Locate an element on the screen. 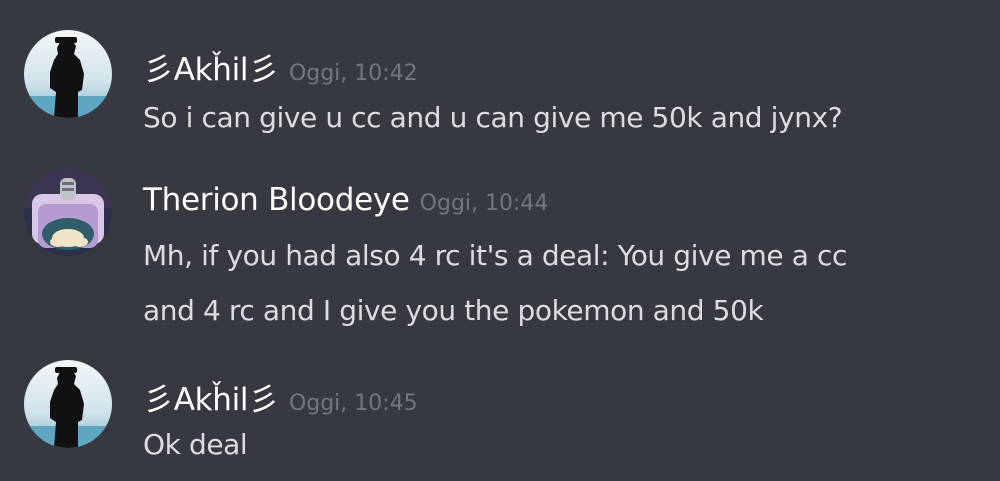  message-content: Ok deal is located at coordinates (195, 444).